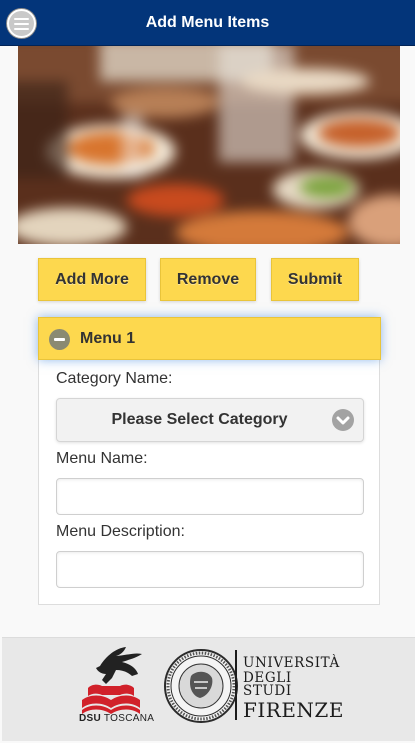 The width and height of the screenshot is (415, 743). Describe the element at coordinates (160, 685) in the screenshot. I see `footer-logos` at that location.